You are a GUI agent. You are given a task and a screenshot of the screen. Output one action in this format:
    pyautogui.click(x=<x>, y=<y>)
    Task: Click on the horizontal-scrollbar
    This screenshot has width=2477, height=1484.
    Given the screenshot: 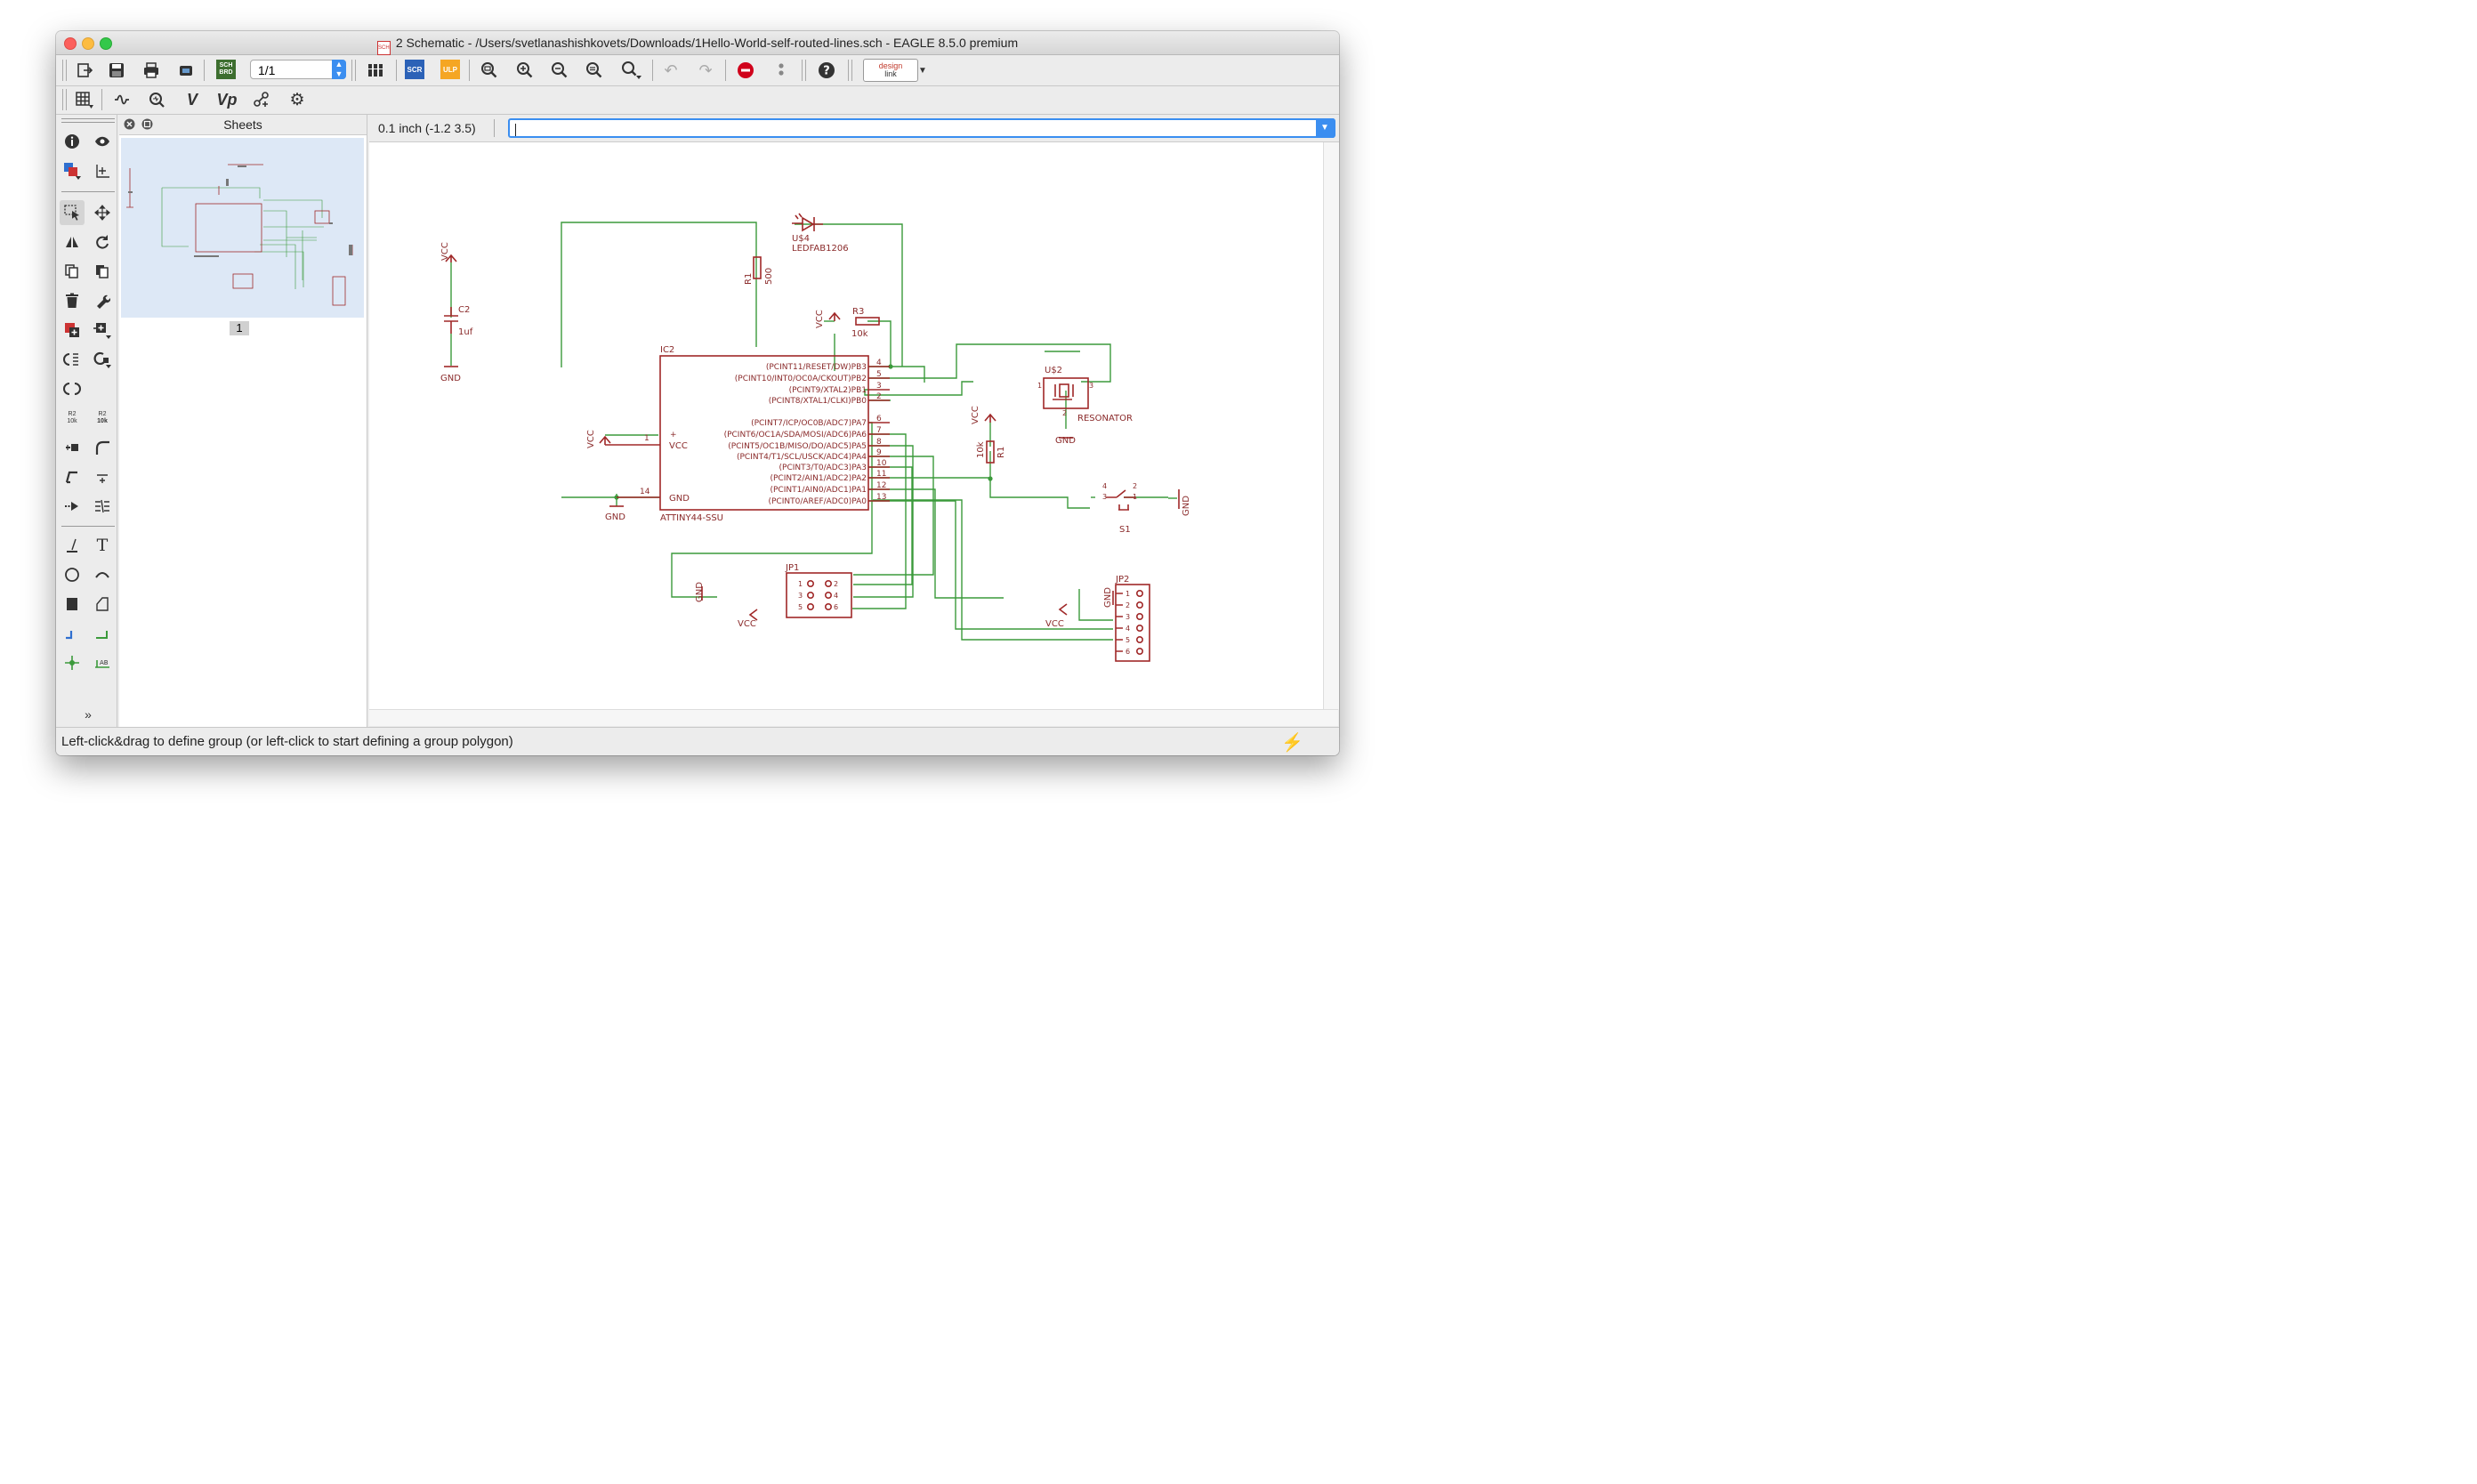 What is the action you would take?
    pyautogui.click(x=853, y=717)
    